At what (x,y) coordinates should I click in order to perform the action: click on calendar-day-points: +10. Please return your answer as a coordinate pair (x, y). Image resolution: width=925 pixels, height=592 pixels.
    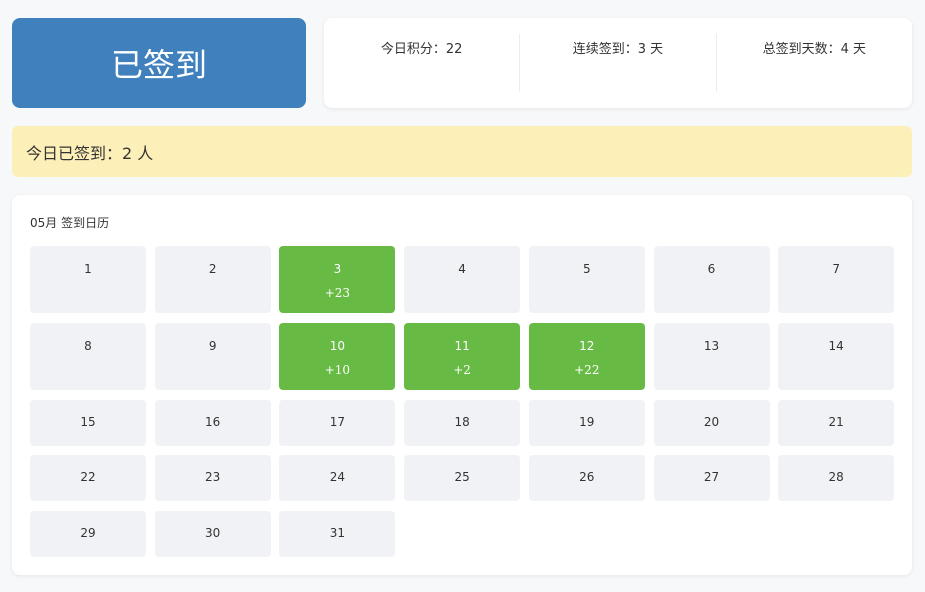
    Looking at the image, I should click on (337, 370).